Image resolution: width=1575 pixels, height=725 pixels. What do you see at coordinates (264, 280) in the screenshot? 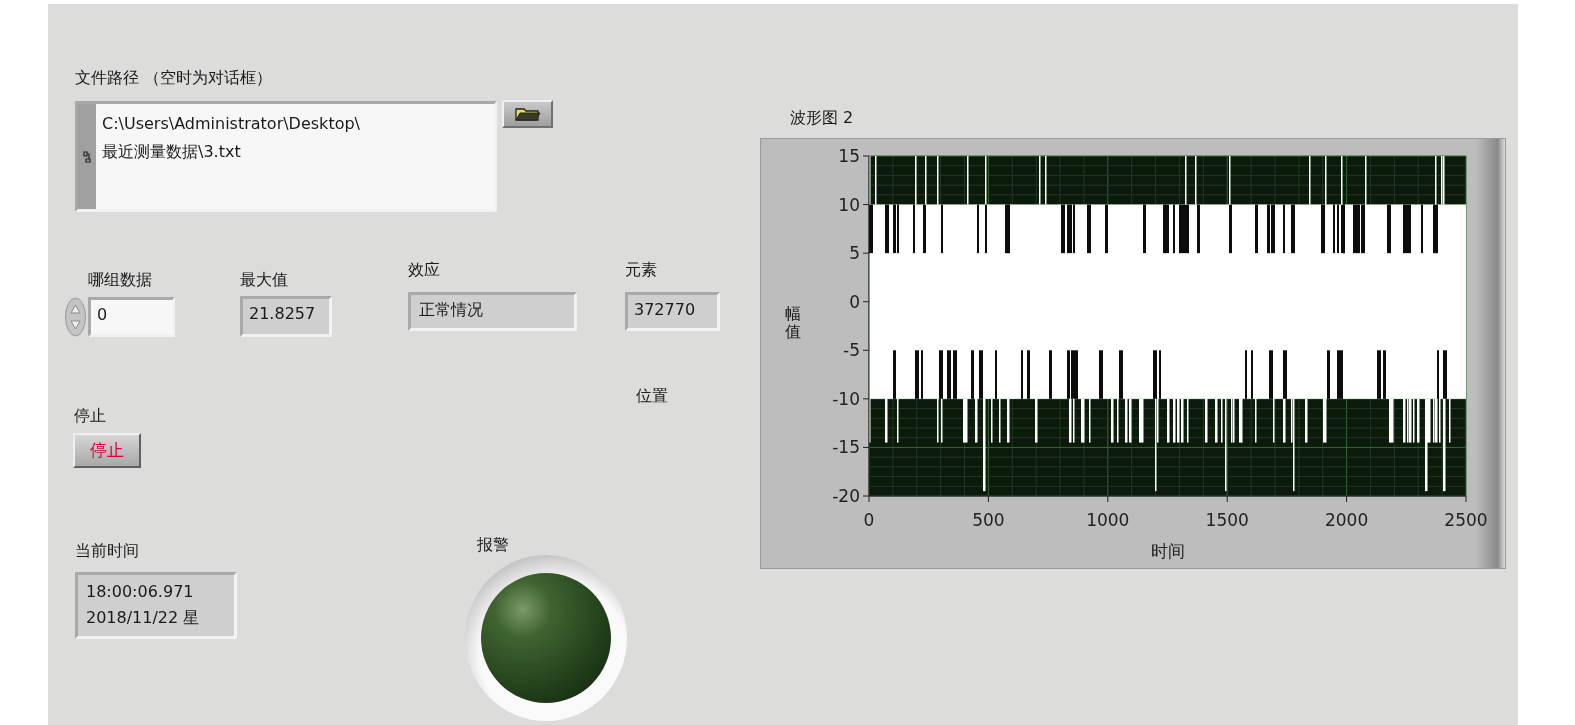
I see `control-label: 最大值` at bounding box center [264, 280].